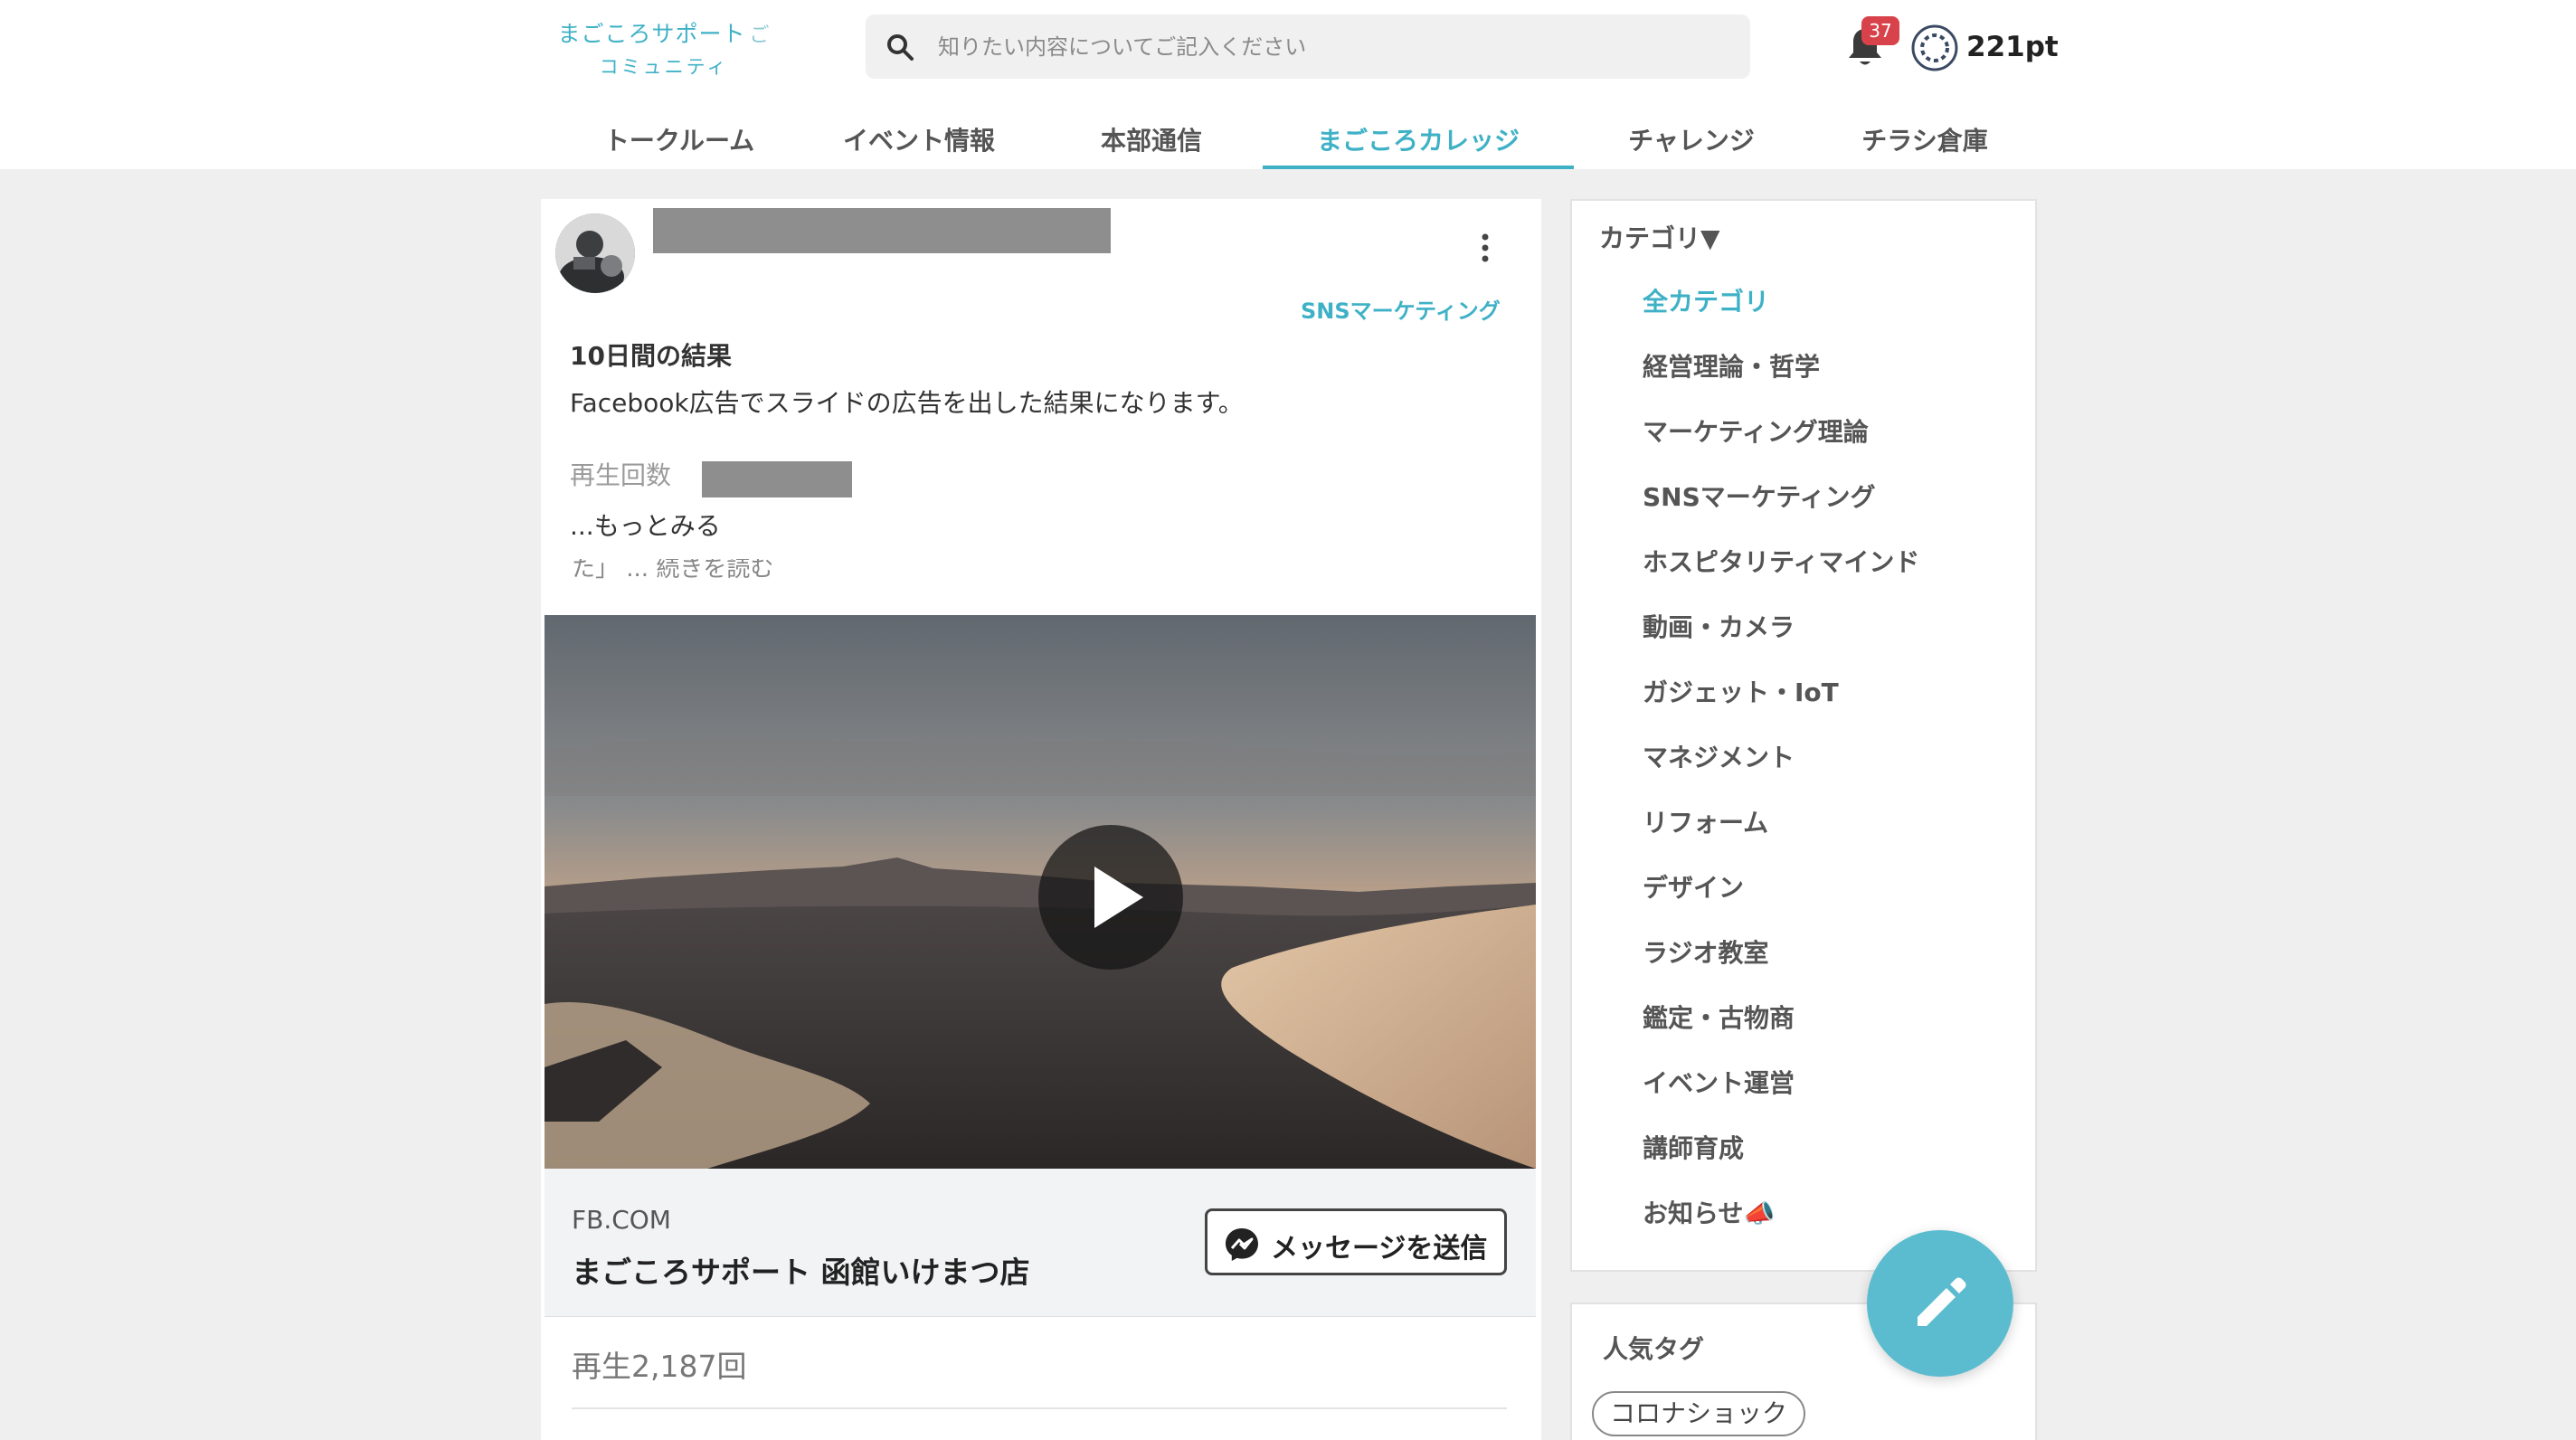 This screenshot has height=1440, width=2576. Describe the element at coordinates (1379, 1249) in the screenshot. I see `send-message-label: メッセージを送信` at that location.